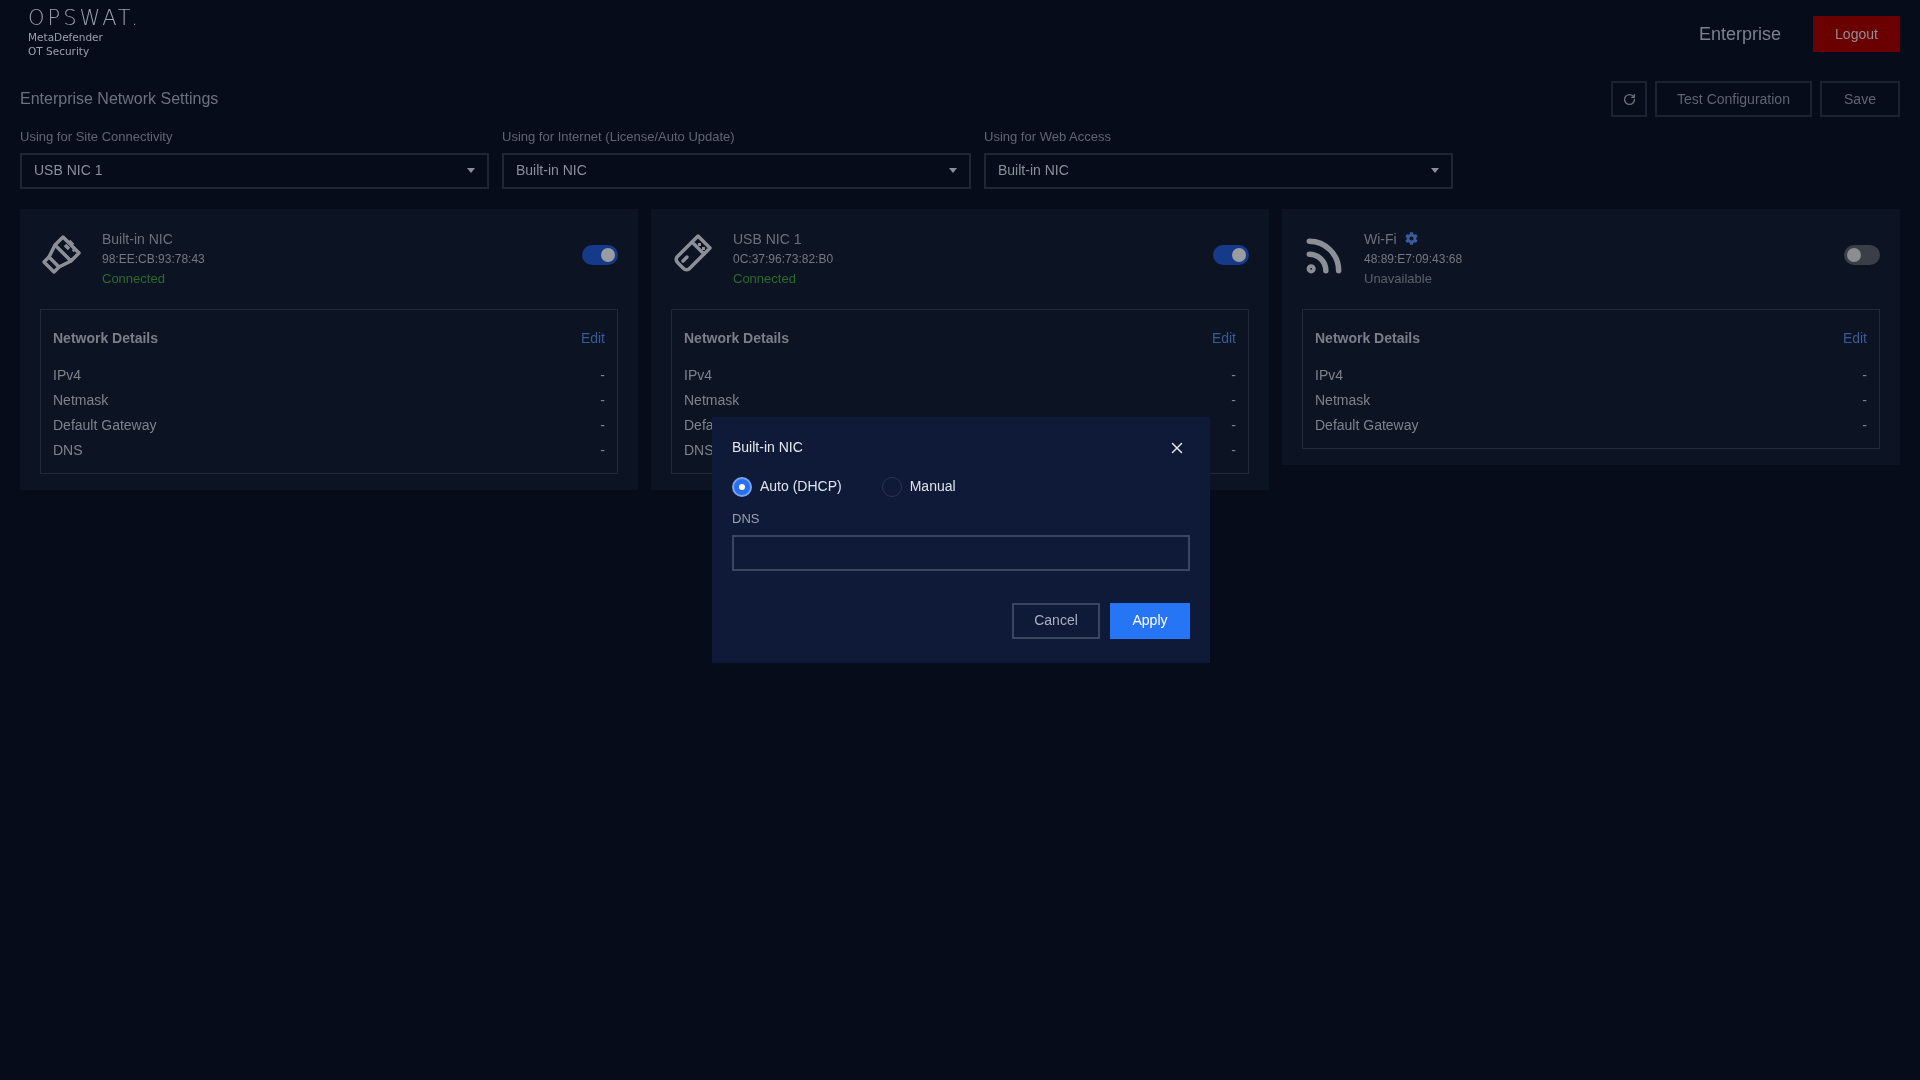  What do you see at coordinates (66, 37) in the screenshot?
I see `product-name: MetaDefender` at bounding box center [66, 37].